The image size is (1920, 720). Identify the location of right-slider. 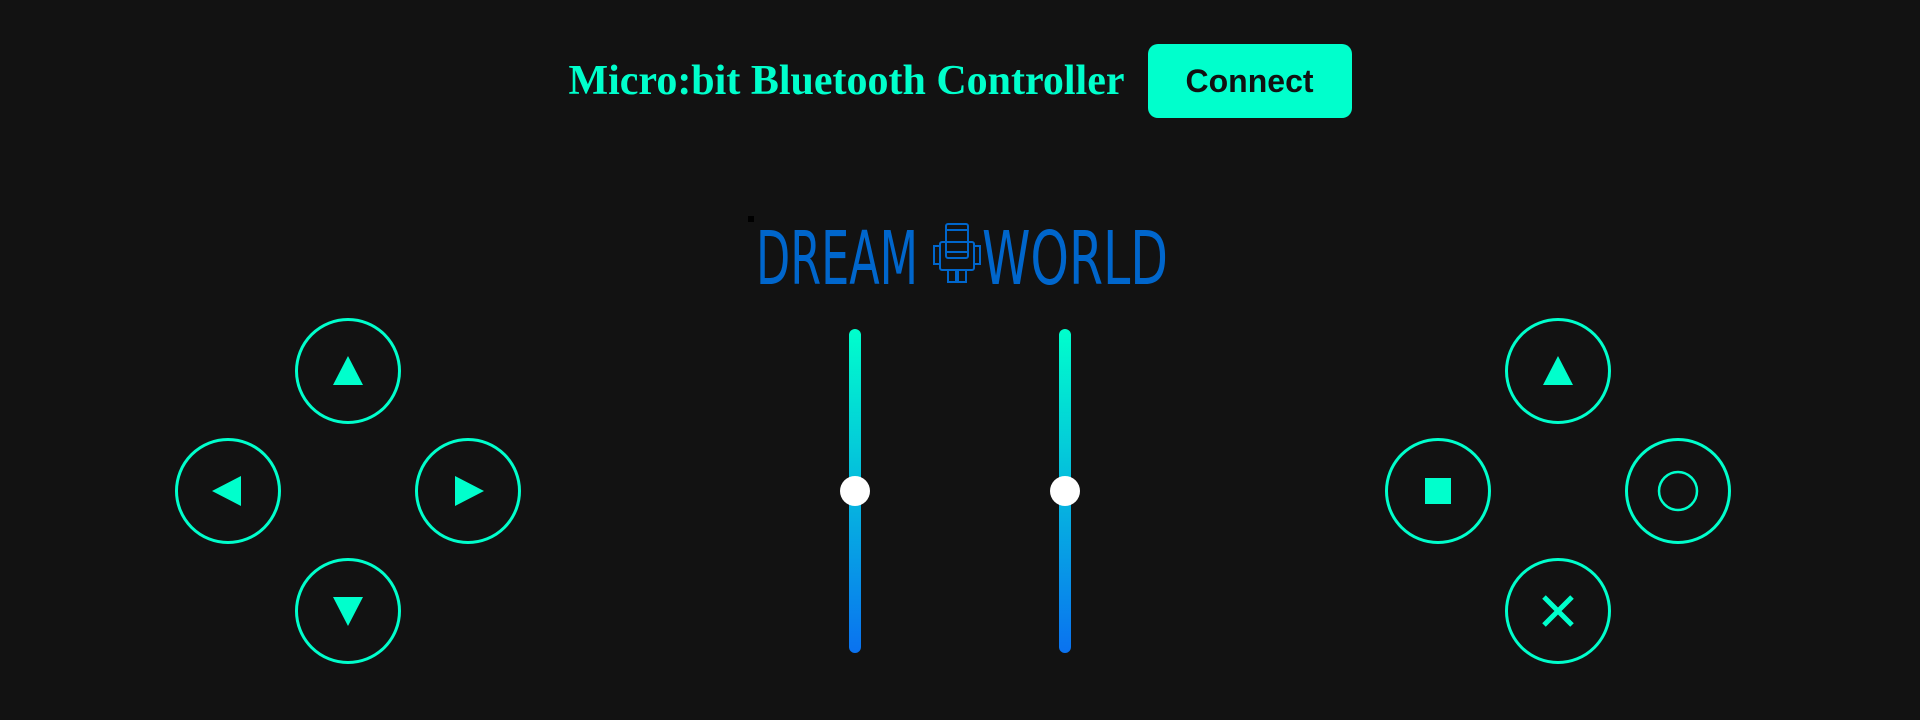
(1065, 491).